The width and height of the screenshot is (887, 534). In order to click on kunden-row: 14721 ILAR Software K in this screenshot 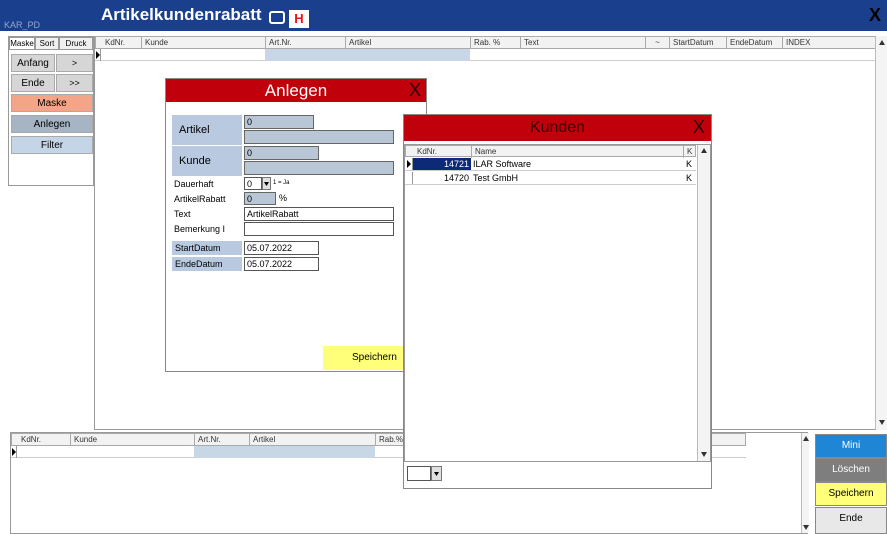, I will do `click(550, 164)`.